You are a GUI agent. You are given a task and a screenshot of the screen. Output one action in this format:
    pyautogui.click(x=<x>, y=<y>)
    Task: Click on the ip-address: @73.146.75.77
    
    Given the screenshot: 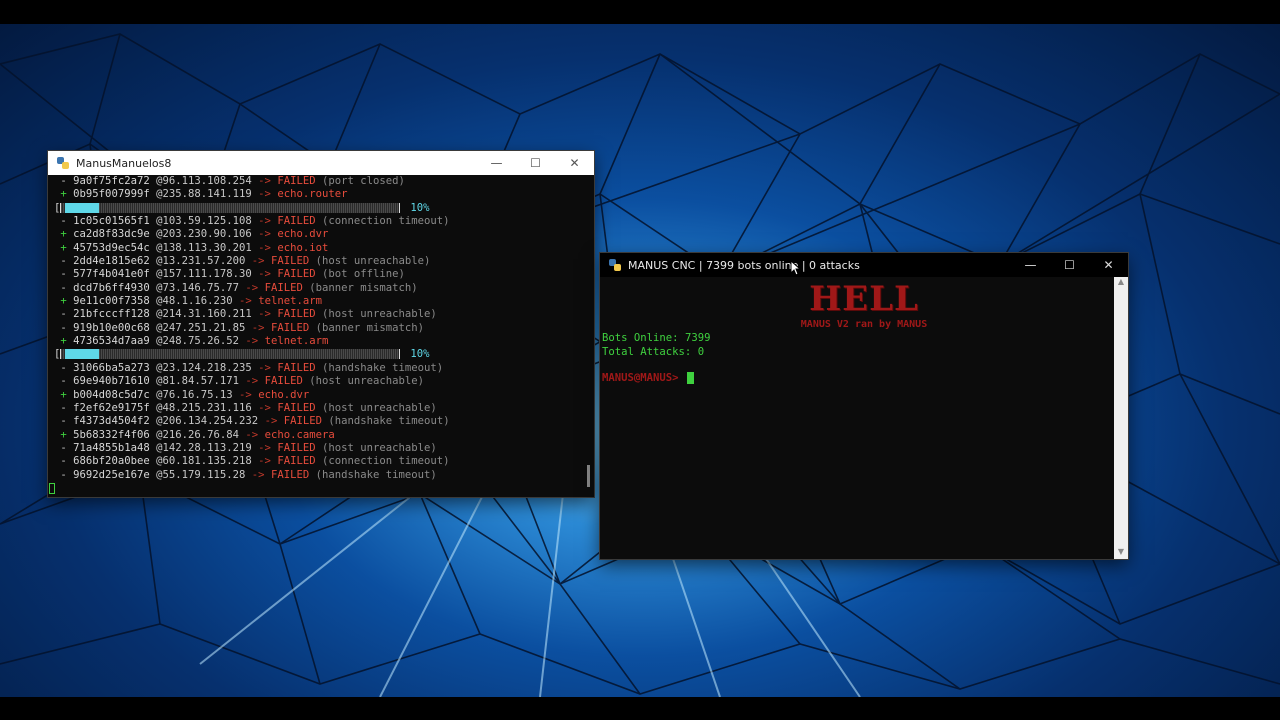 What is the action you would take?
    pyautogui.click(x=198, y=287)
    